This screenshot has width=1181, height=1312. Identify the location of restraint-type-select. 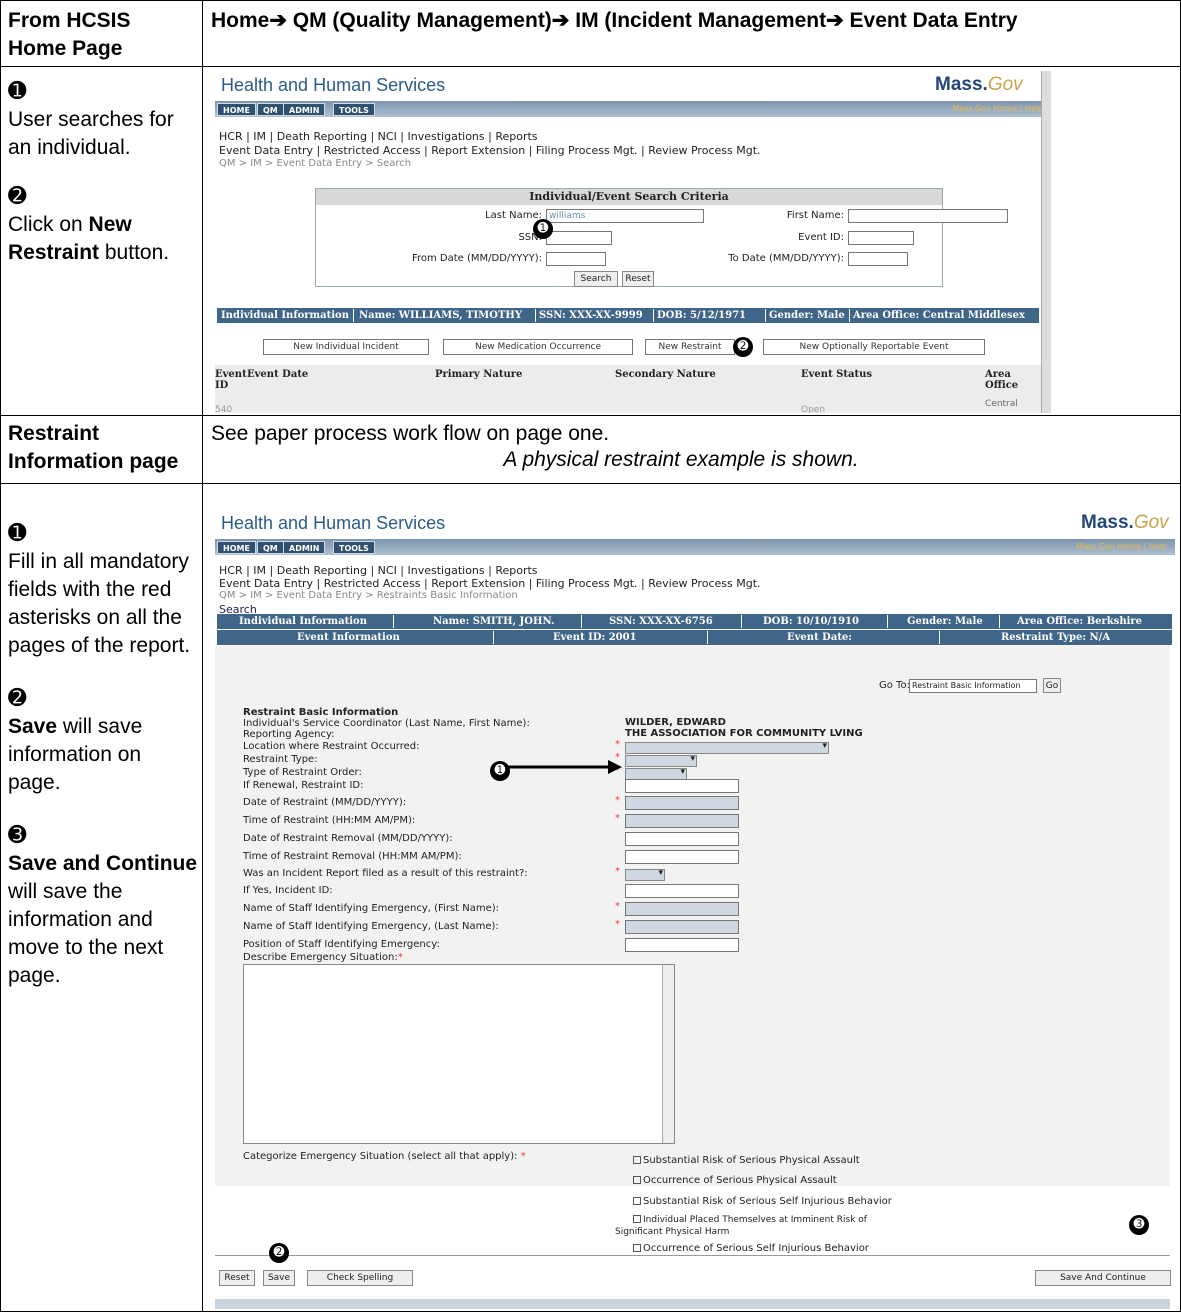
(661, 760).